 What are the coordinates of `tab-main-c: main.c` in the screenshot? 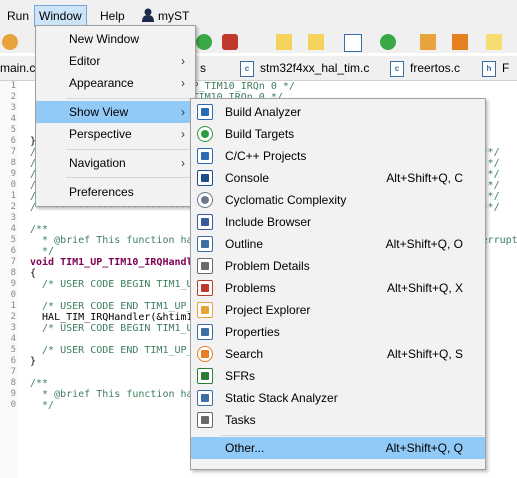 It's located at (17, 68).